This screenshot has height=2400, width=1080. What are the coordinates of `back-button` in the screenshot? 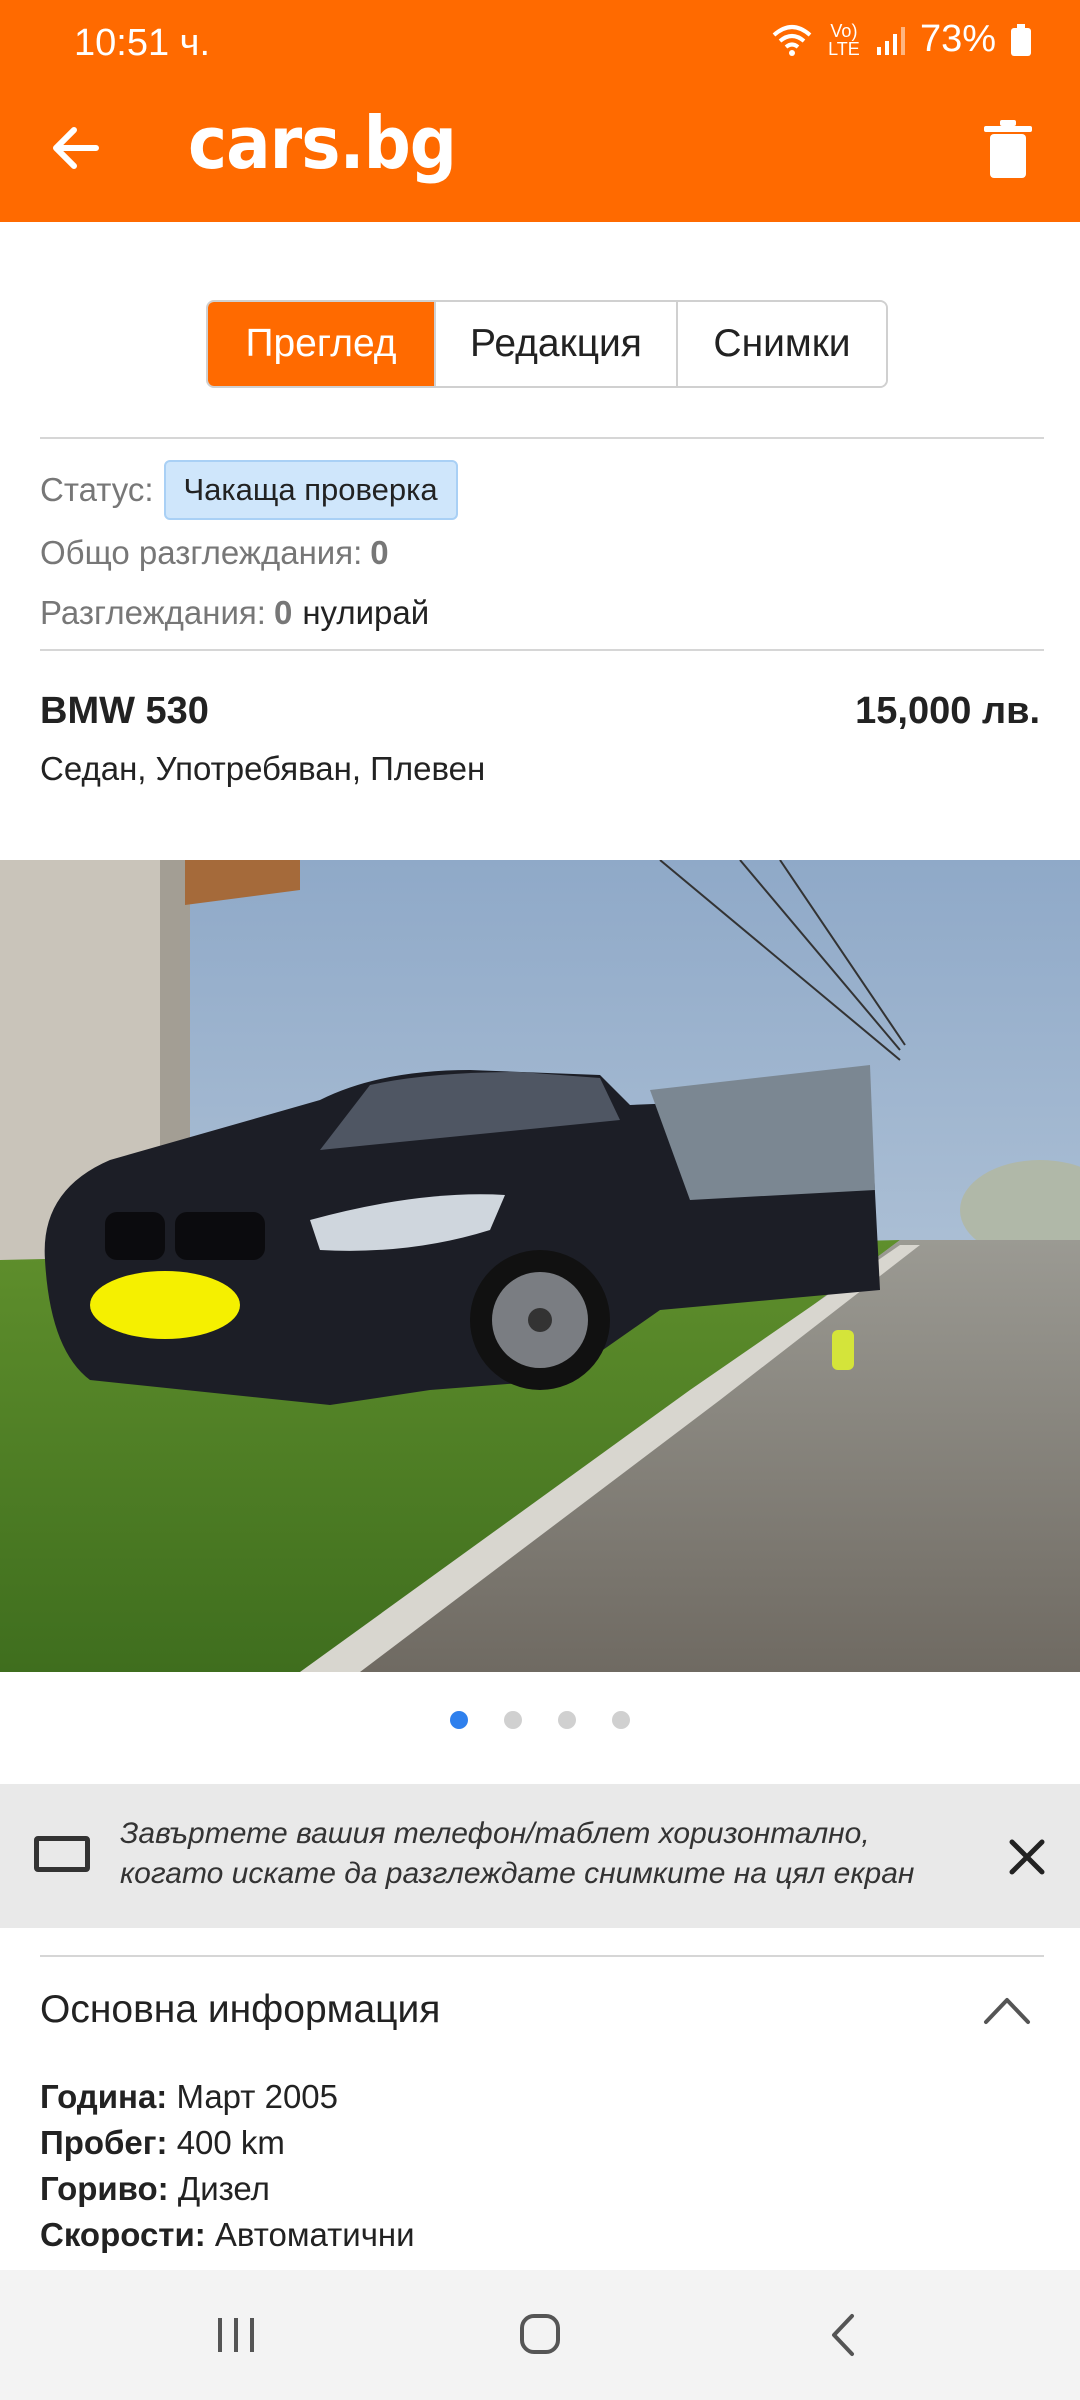 It's located at (76, 148).